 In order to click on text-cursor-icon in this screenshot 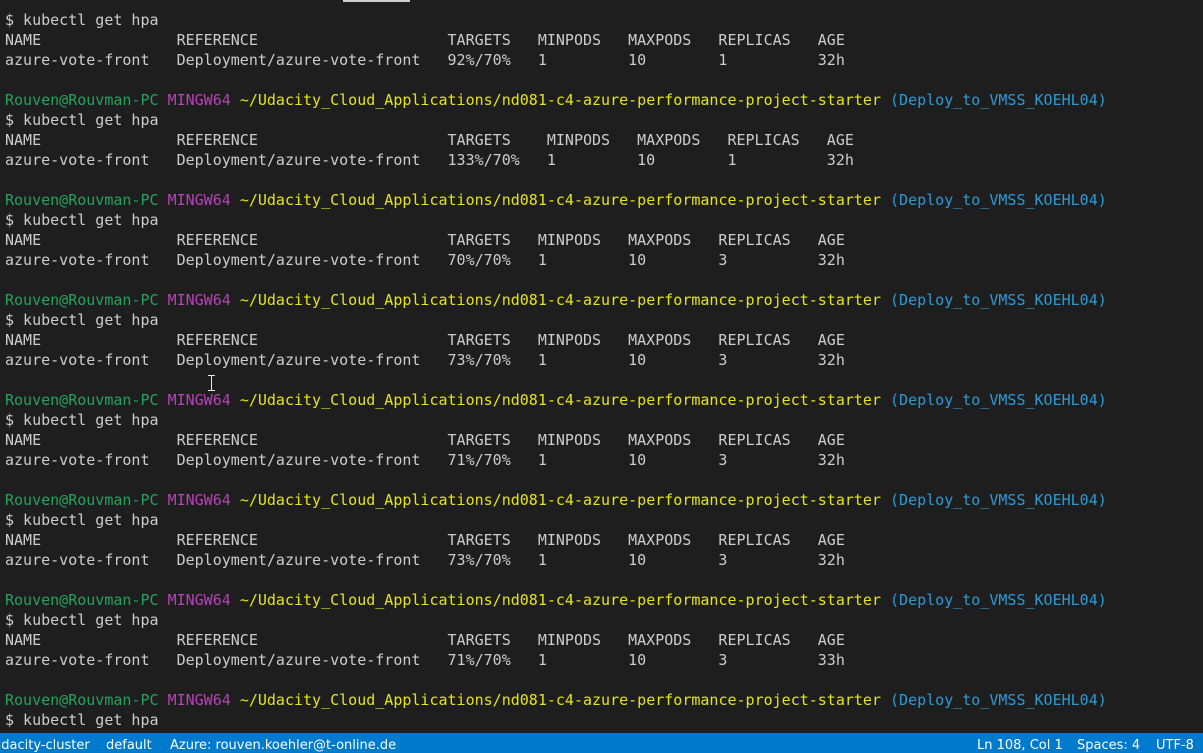, I will do `click(211, 383)`.